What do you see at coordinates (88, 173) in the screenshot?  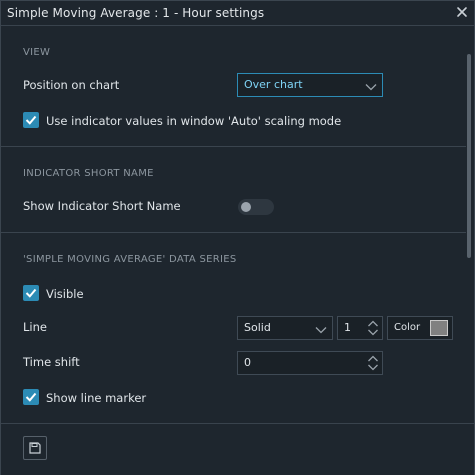 I see `section-title-short-name: INDICATOR SHORT NAME` at bounding box center [88, 173].